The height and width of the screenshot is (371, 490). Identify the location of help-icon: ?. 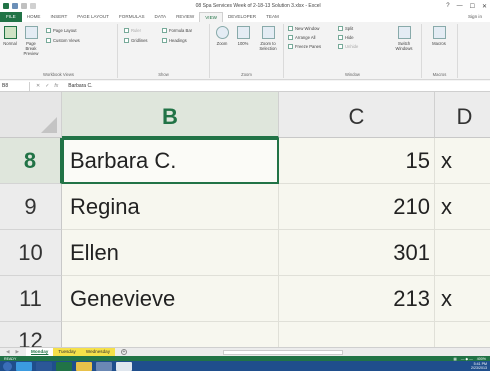
(447, 6).